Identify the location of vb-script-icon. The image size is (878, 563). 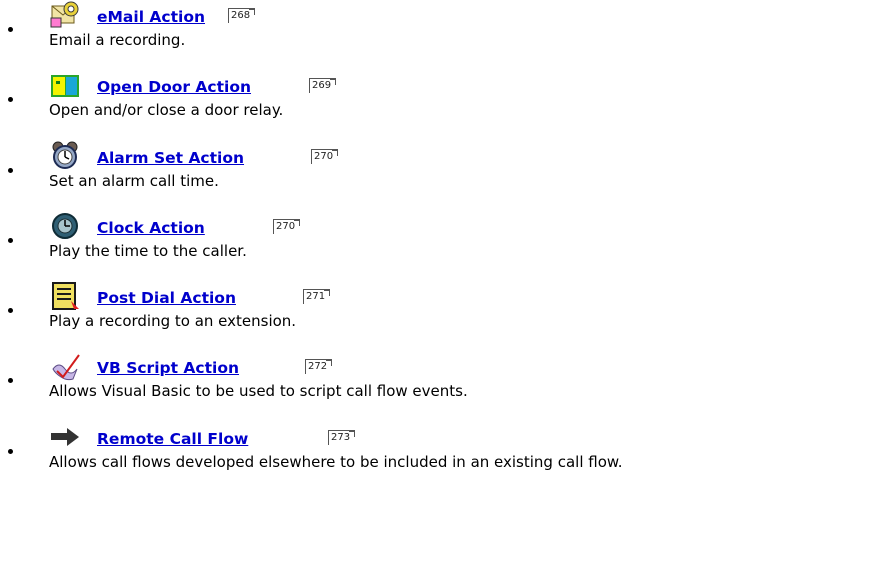
(65, 366).